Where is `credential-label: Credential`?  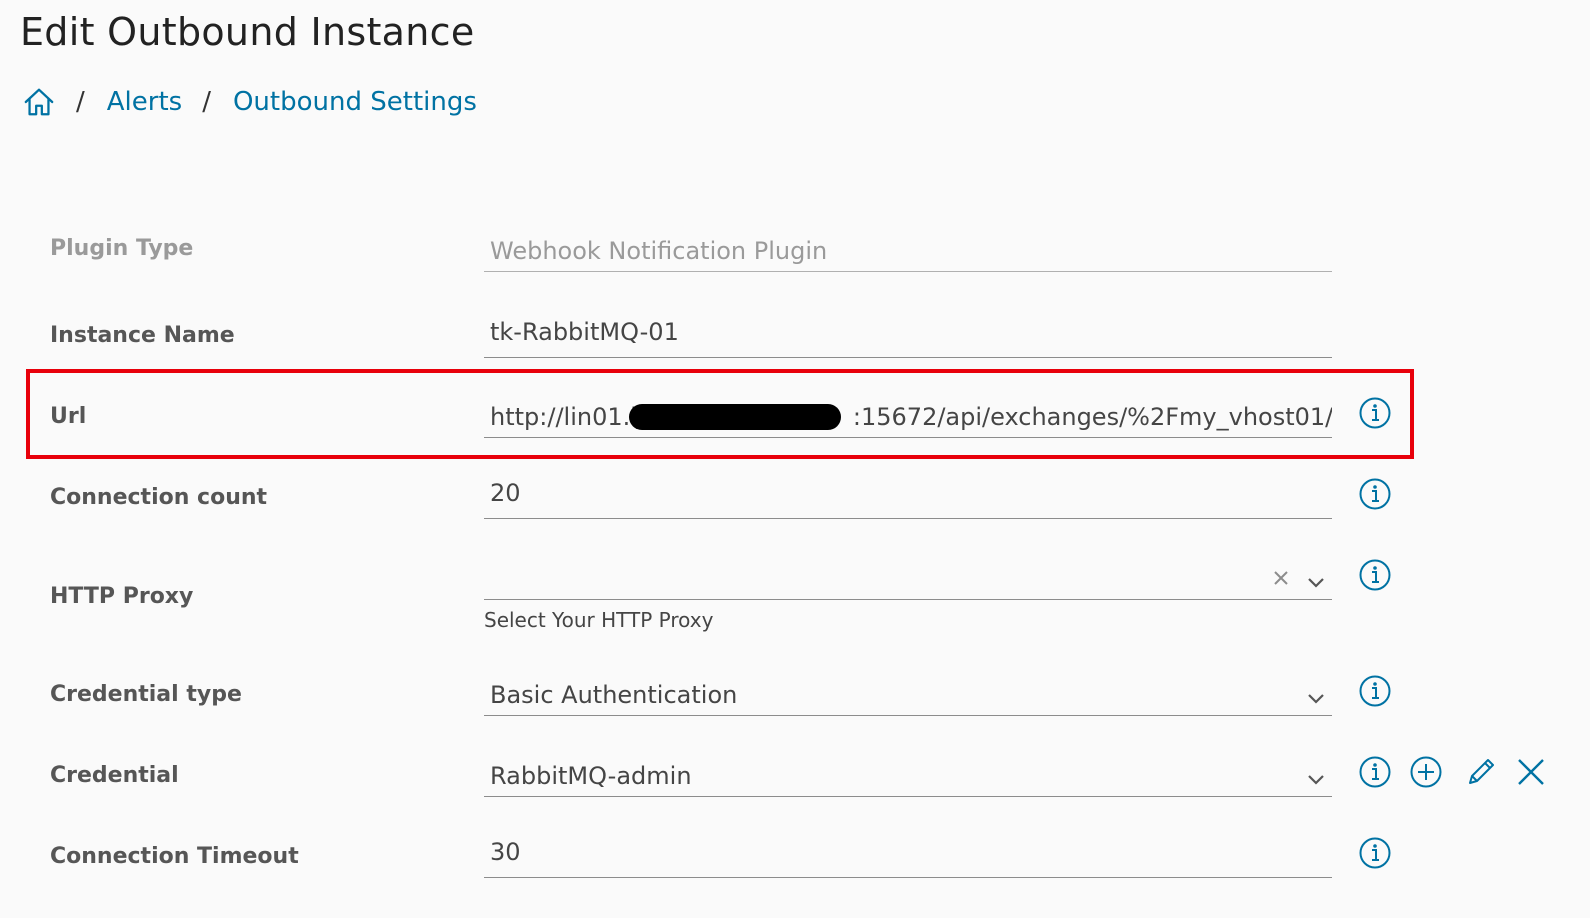 credential-label: Credential is located at coordinates (114, 775).